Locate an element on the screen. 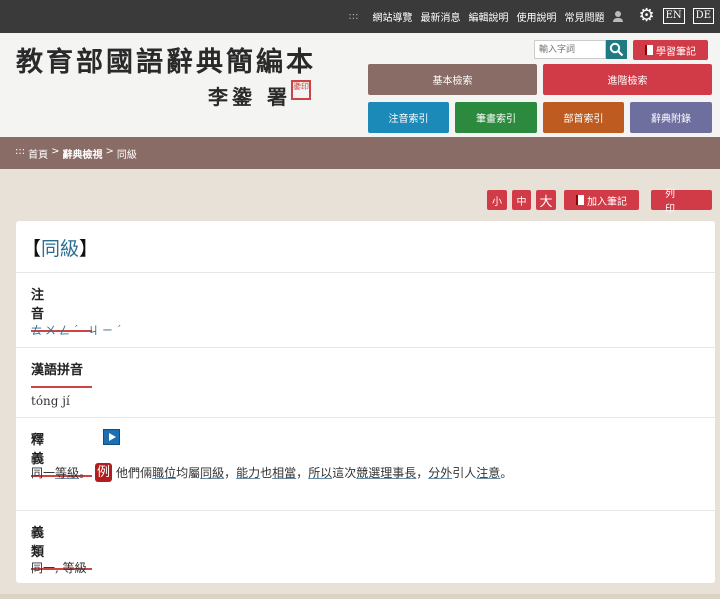 The height and width of the screenshot is (599, 720). ex-link: 理事長 is located at coordinates (398, 473).